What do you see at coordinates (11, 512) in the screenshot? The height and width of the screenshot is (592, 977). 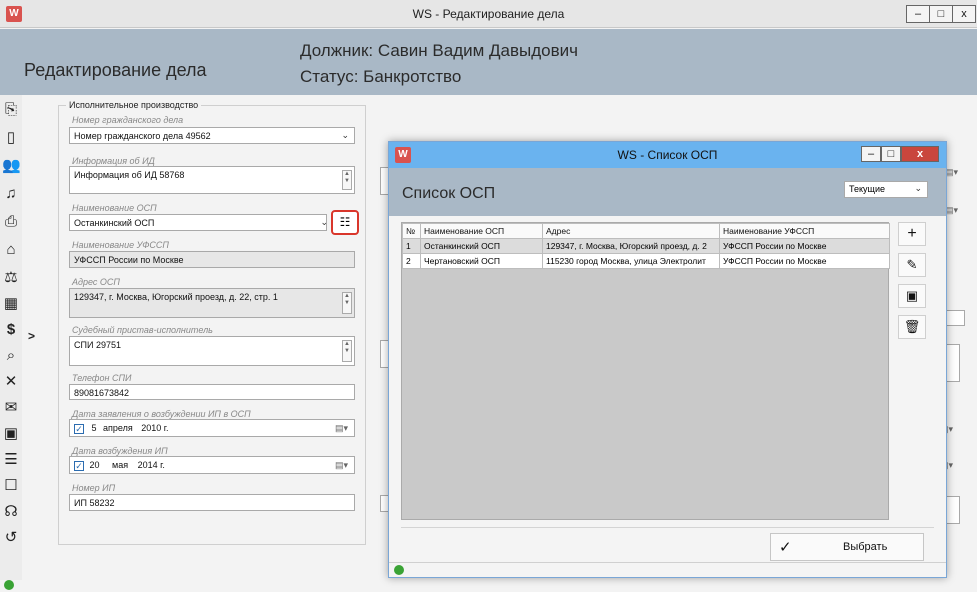 I see `group-talk-icon: ☊` at bounding box center [11, 512].